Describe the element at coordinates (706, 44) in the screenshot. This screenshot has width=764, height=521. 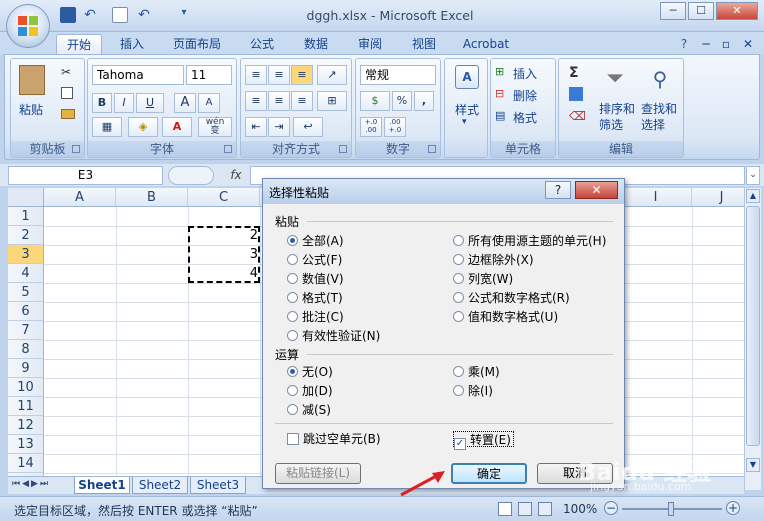
I see `ribbon-minimize-icon: ─` at that location.